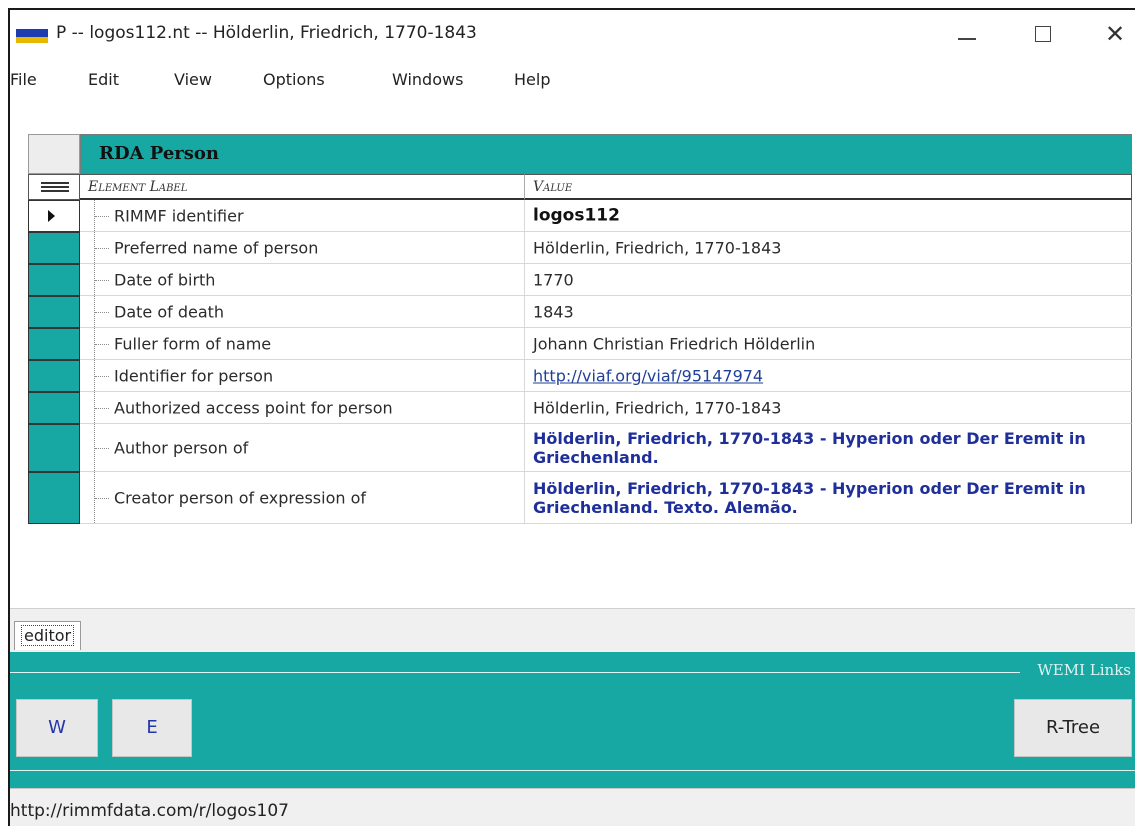  I want to click on wemi-links-label: WEMI Links, so click(1084, 670).